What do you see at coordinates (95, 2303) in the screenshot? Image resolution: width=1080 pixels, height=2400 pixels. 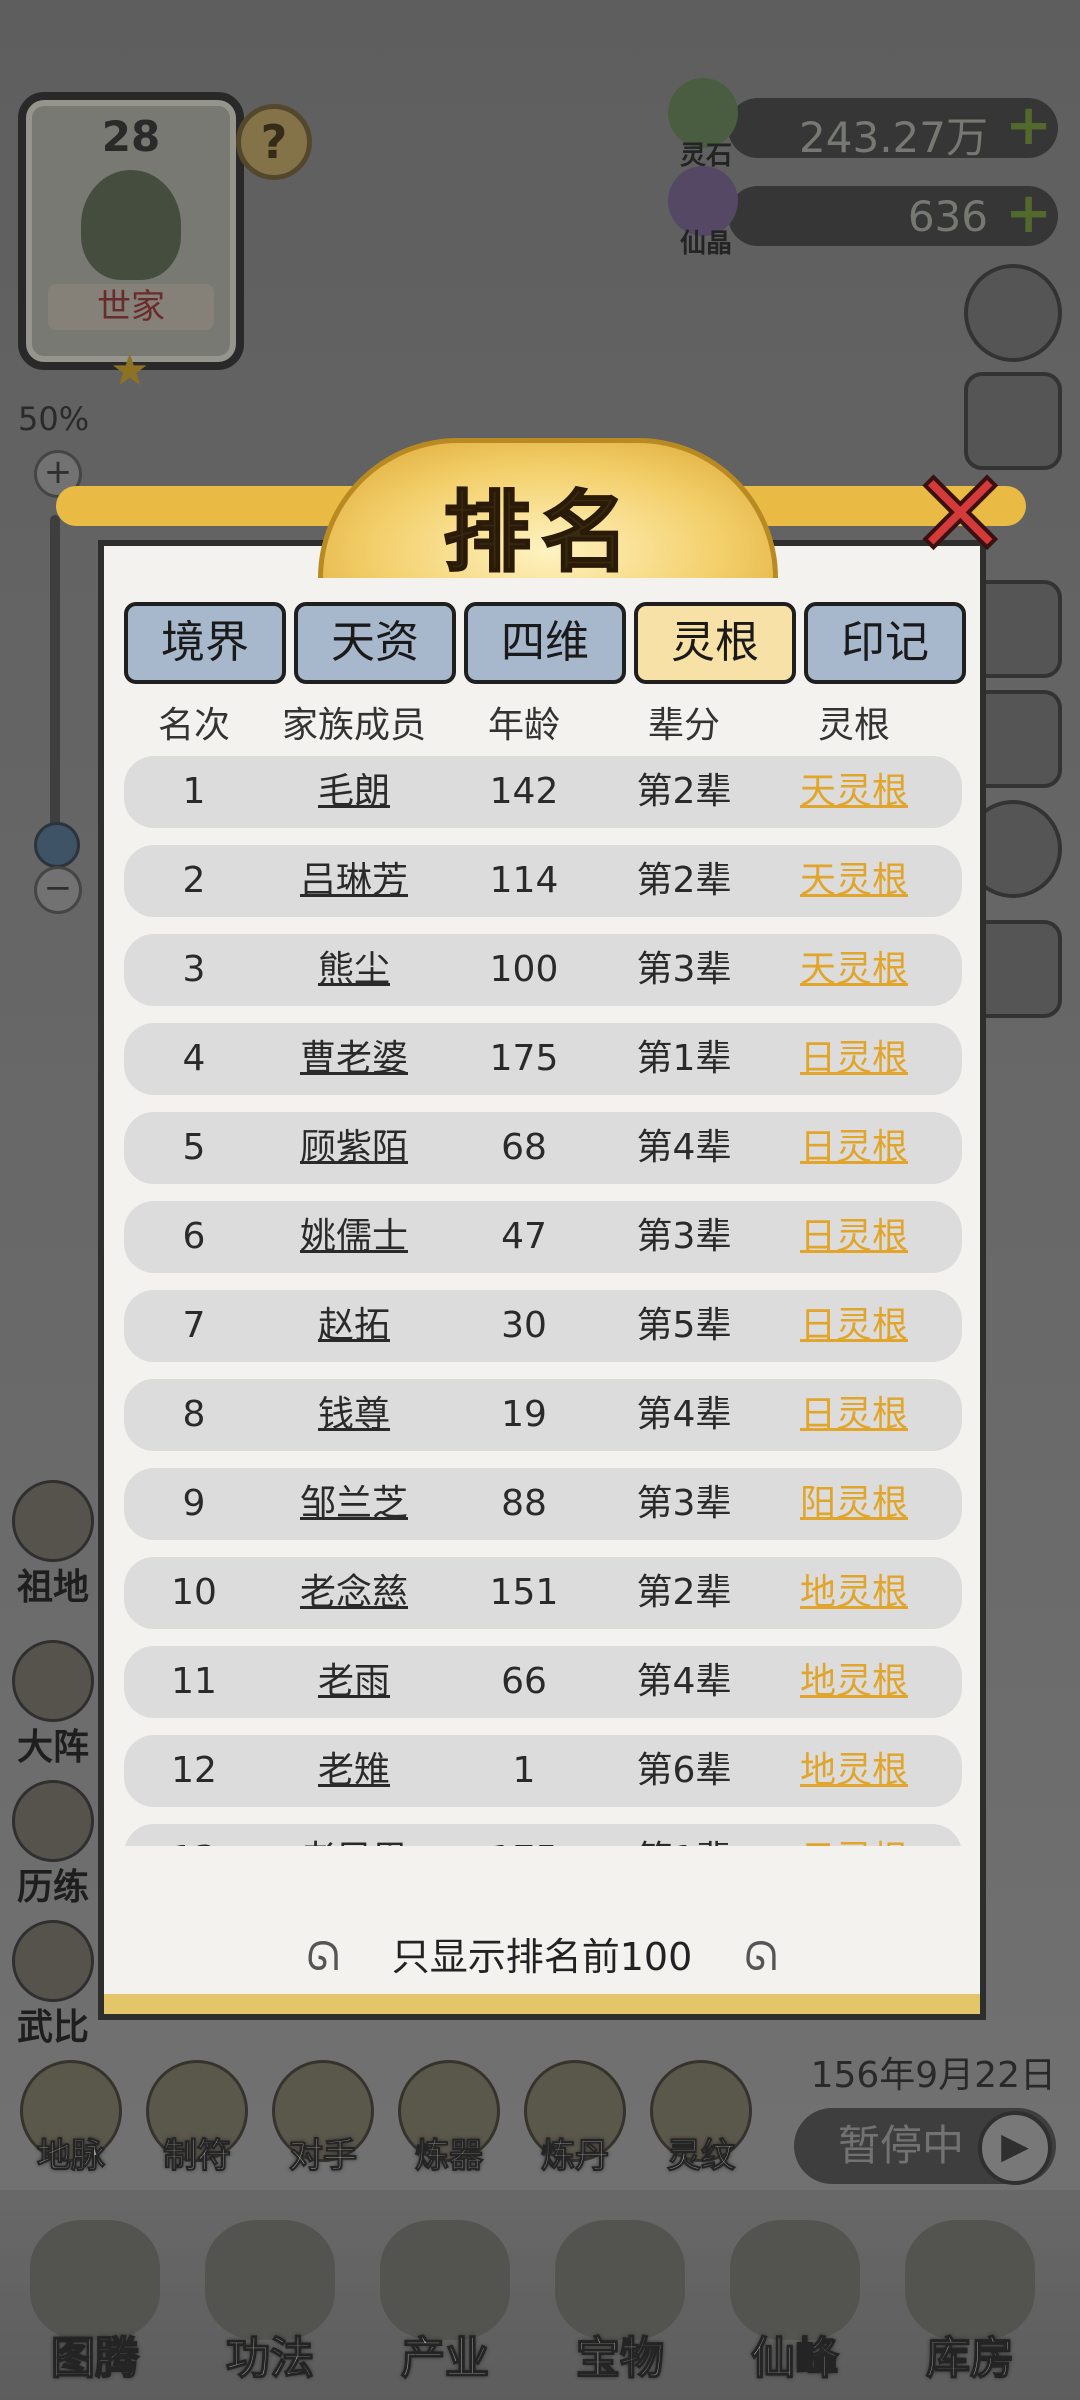 I see `nav-totem: 图腾` at bounding box center [95, 2303].